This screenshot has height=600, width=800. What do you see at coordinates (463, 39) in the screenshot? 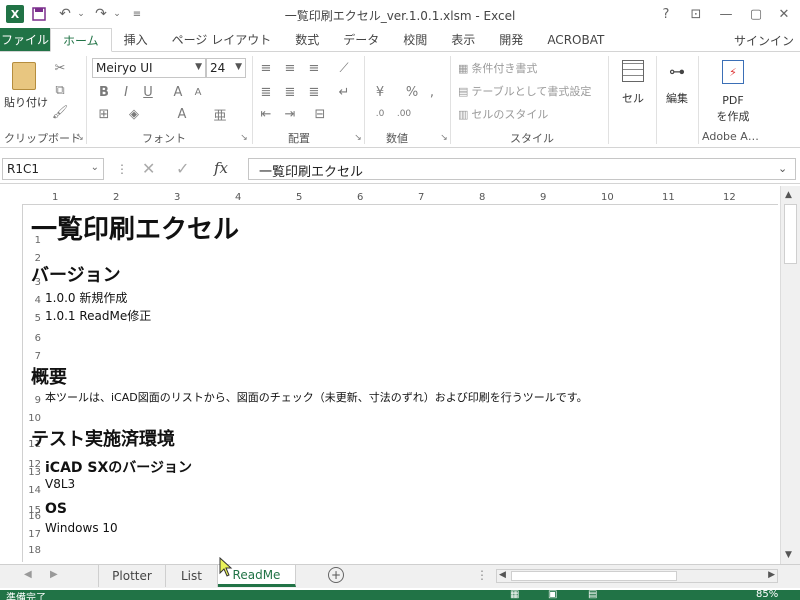
I see `tab-view: 表示` at bounding box center [463, 39].